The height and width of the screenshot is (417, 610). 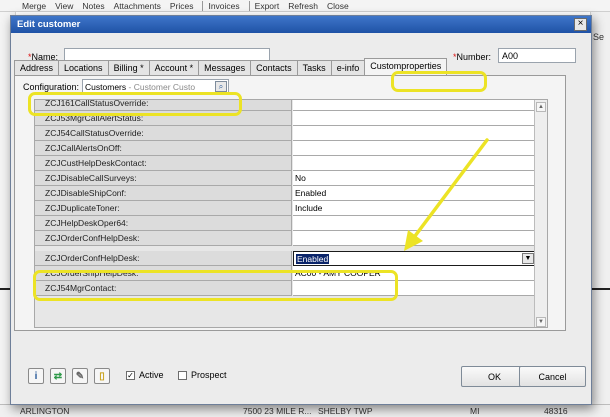 What do you see at coordinates (494, 376) in the screenshot?
I see `ok-button: OK` at bounding box center [494, 376].